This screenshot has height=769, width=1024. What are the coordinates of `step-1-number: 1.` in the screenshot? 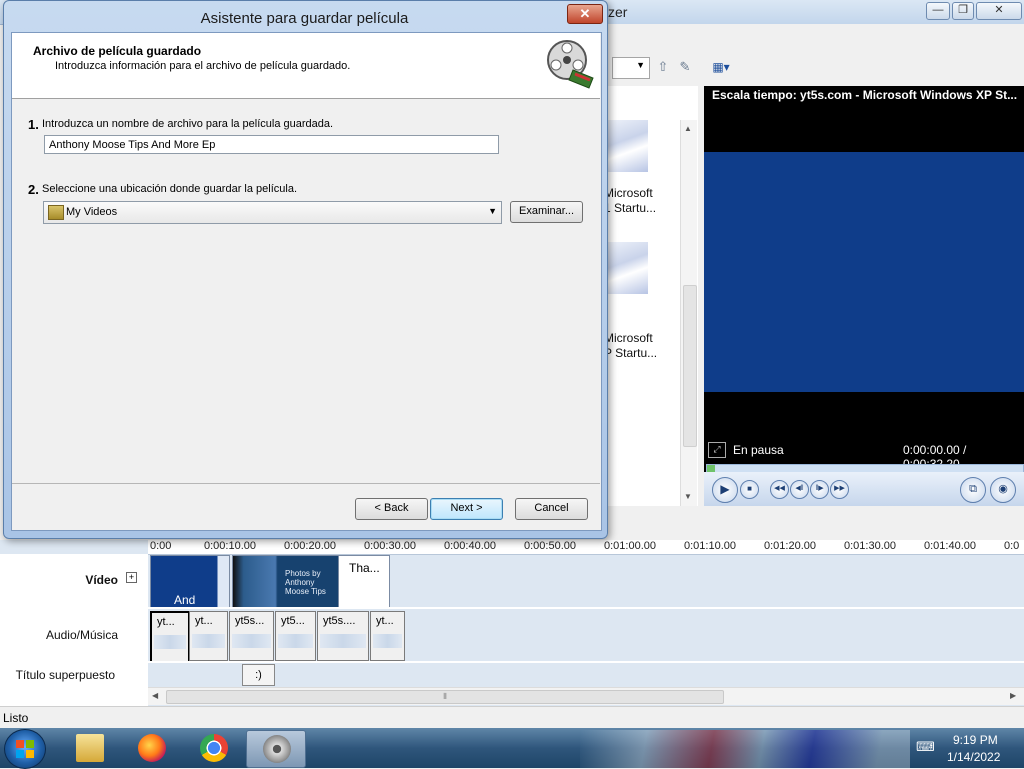 It's located at (33, 124).